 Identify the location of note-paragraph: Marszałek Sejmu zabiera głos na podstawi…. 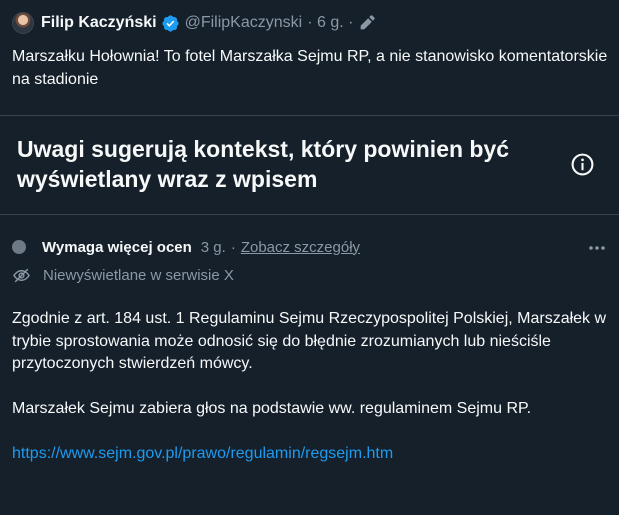
(272, 408).